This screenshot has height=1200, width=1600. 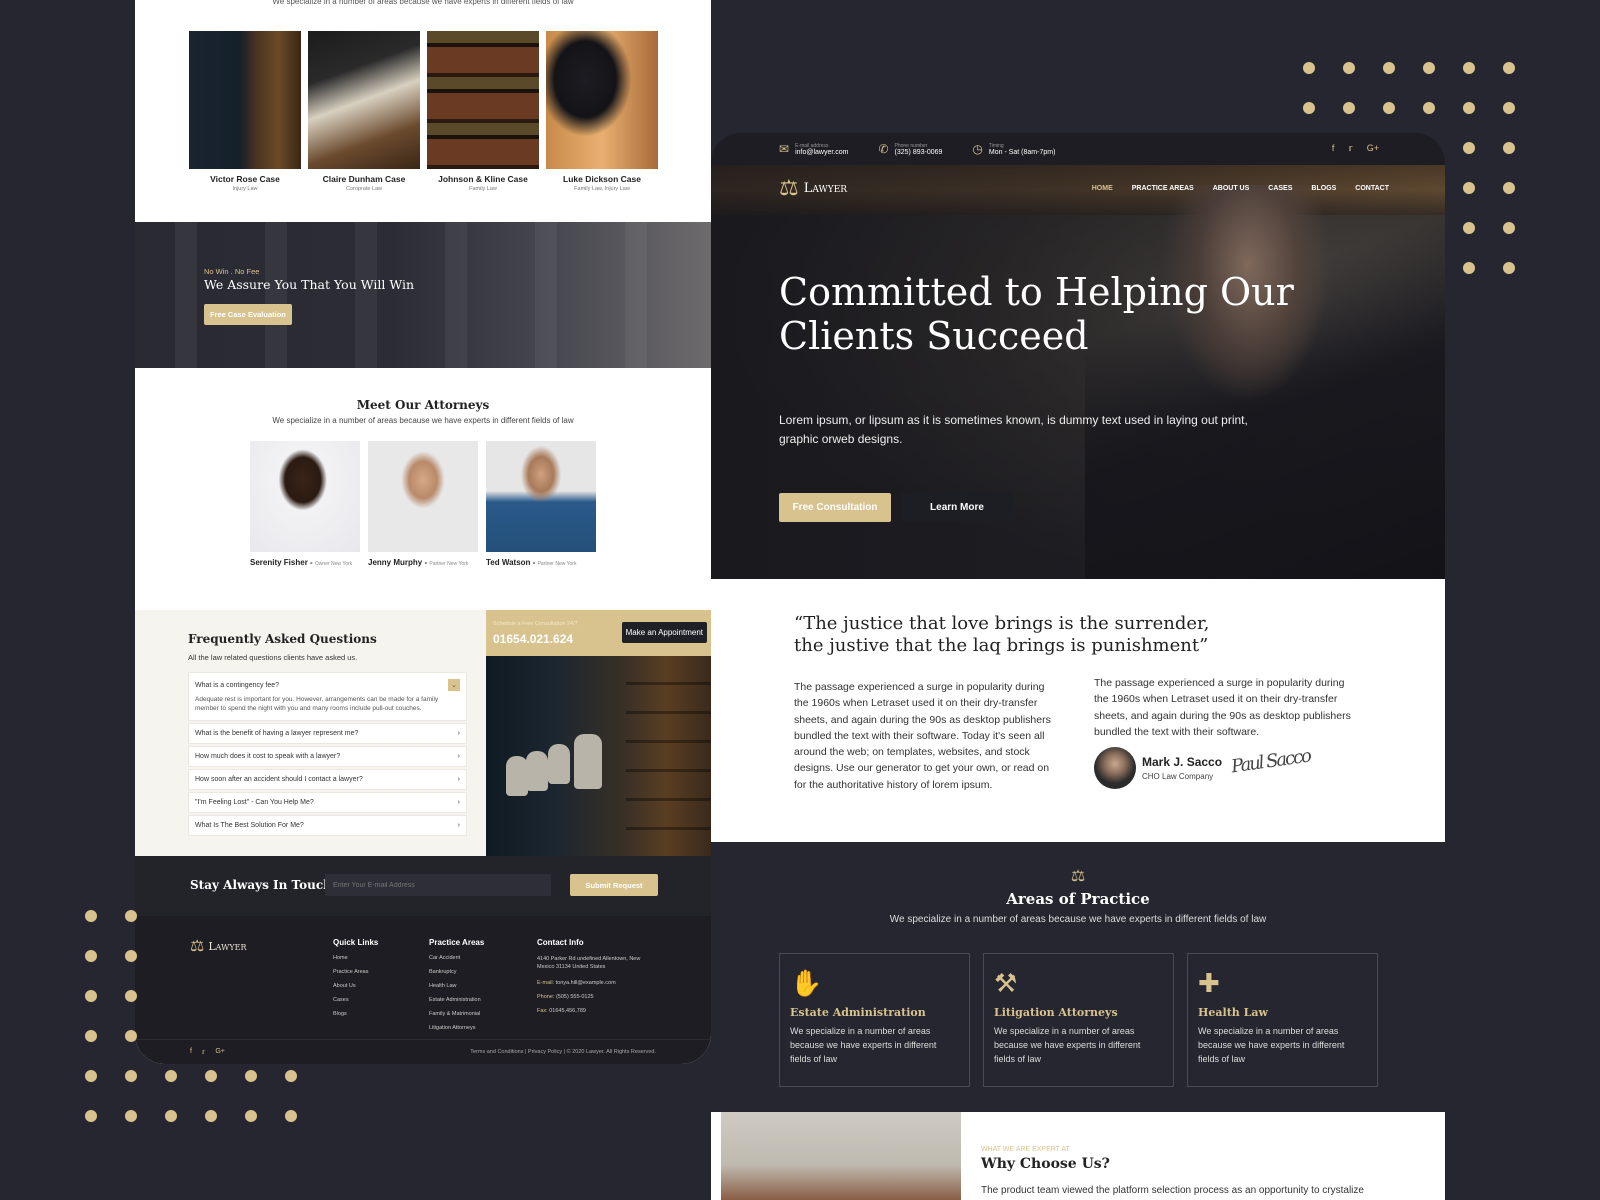 I want to click on nav-contact: CONTACT, so click(x=1372, y=188).